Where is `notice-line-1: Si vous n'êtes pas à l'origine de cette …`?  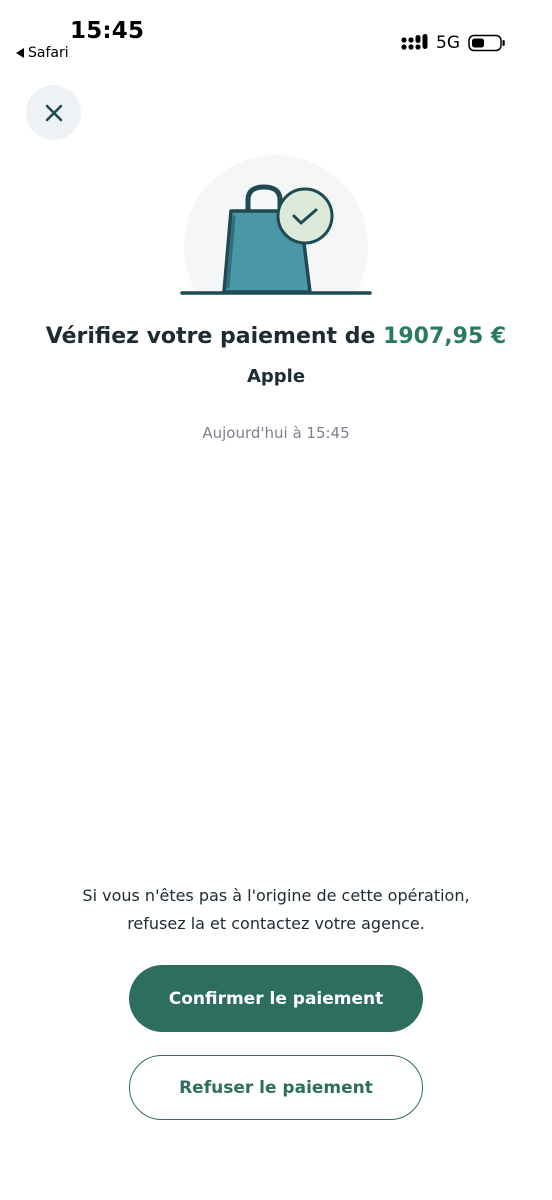 notice-line-1: Si vous n'êtes pas à l'origine de cette … is located at coordinates (276, 895).